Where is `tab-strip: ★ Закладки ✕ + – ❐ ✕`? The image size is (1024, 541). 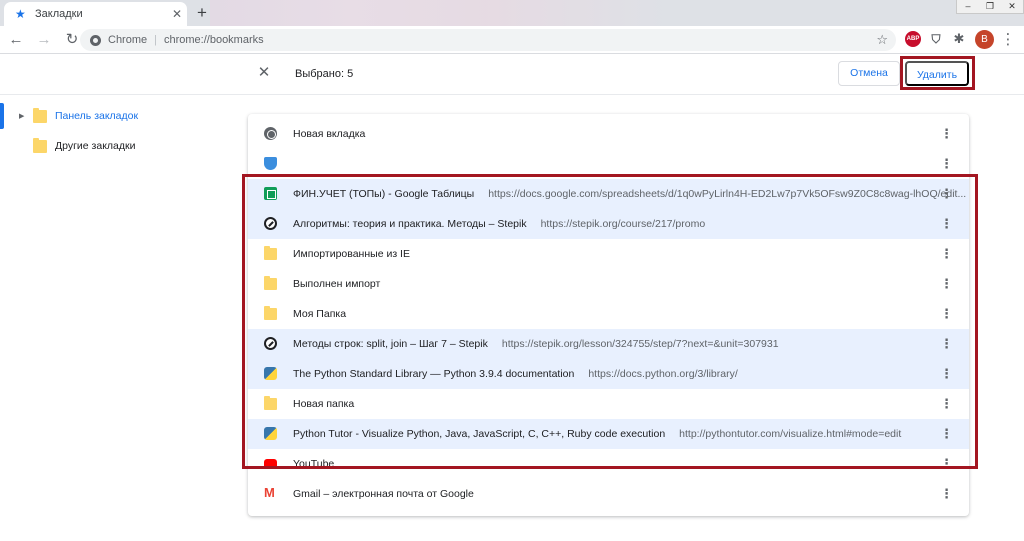
tab-strip: ★ Закладки ✕ + – ❐ ✕ is located at coordinates (512, 13).